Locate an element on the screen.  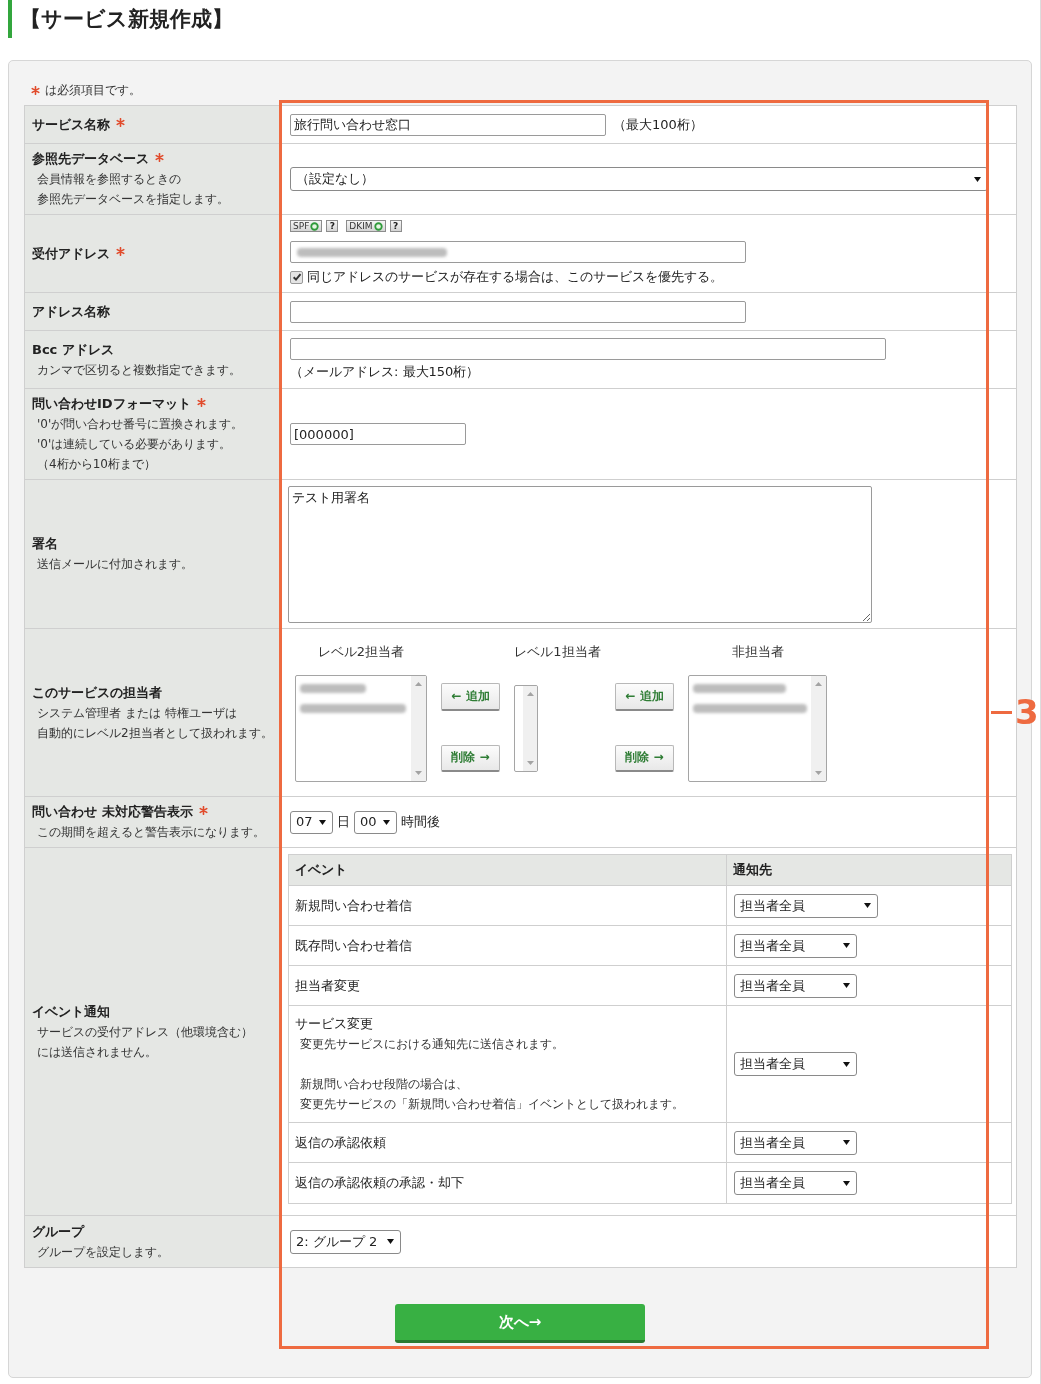
accent-bar is located at coordinates (10, 19).